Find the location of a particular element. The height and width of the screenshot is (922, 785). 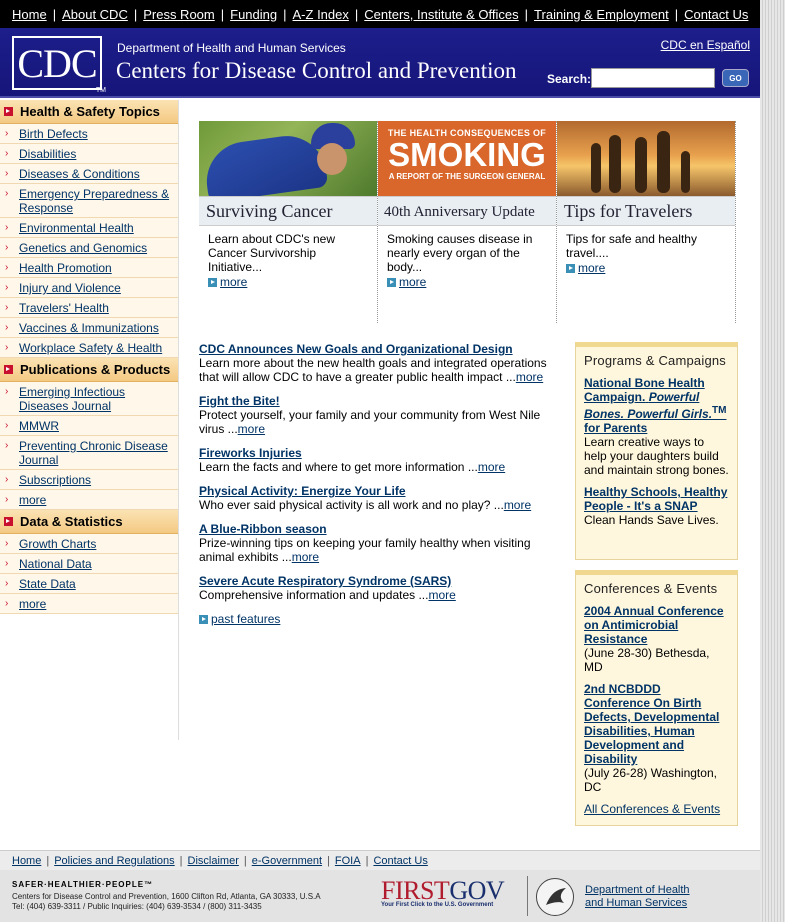

nav-contact: Contact Us is located at coordinates (716, 14).